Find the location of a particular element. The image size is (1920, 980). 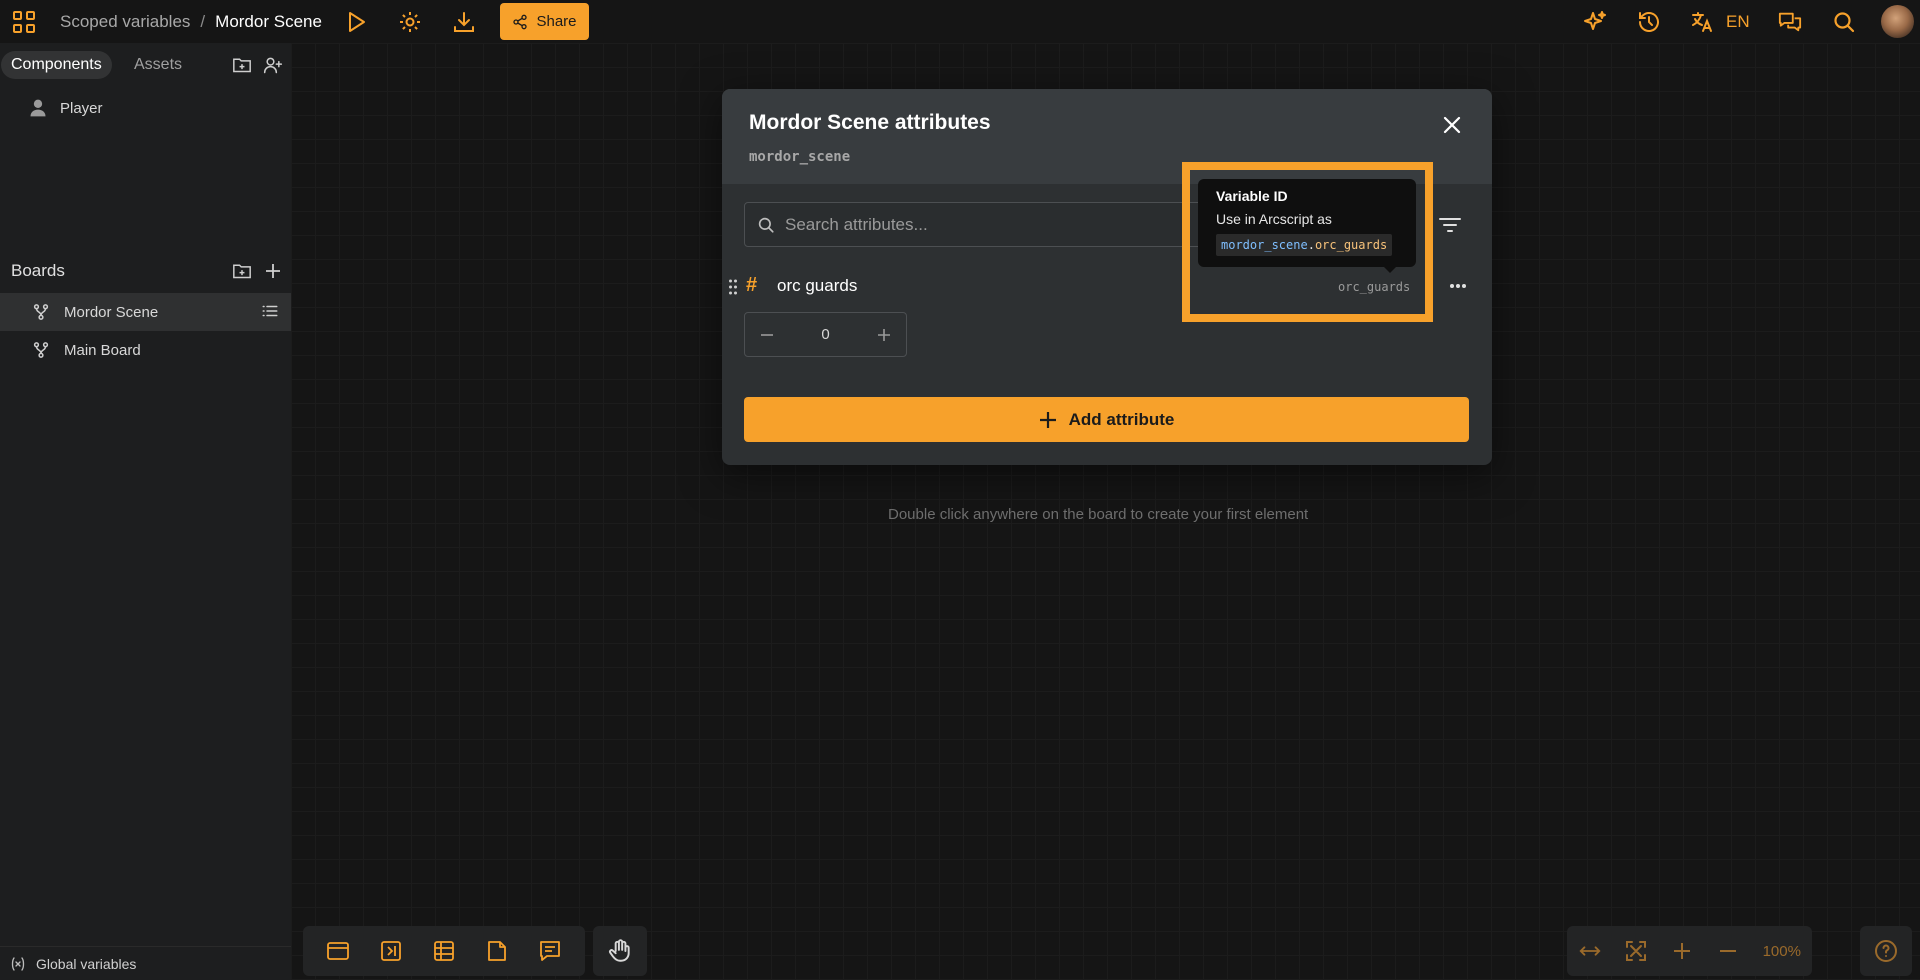

zoom-toolbar: 100% is located at coordinates (1689, 951).